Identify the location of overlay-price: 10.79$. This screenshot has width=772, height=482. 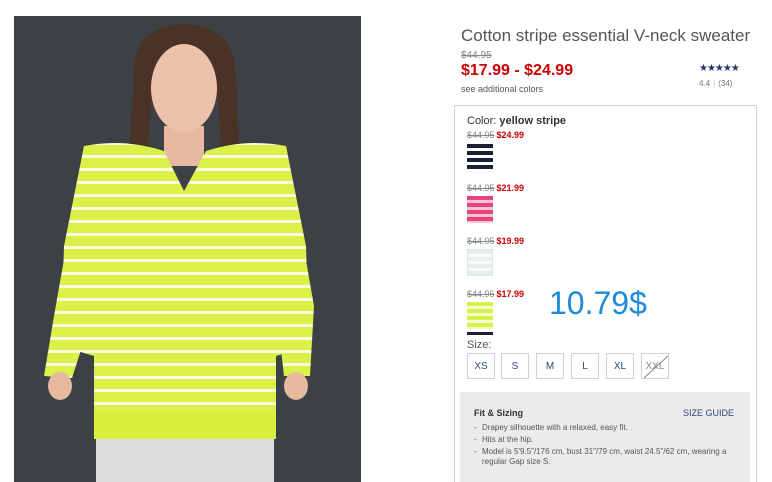
(598, 303).